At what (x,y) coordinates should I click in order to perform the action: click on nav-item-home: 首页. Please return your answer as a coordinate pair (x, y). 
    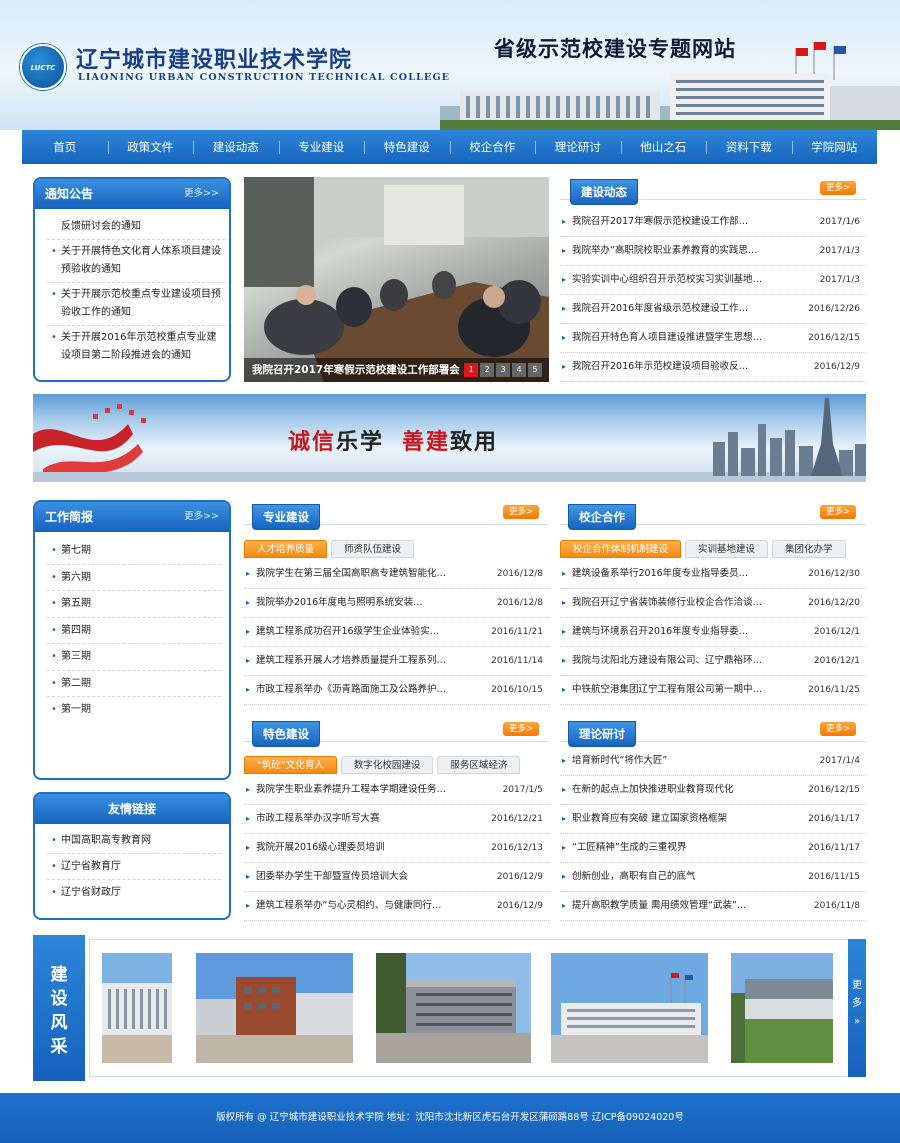
    Looking at the image, I should click on (65, 147).